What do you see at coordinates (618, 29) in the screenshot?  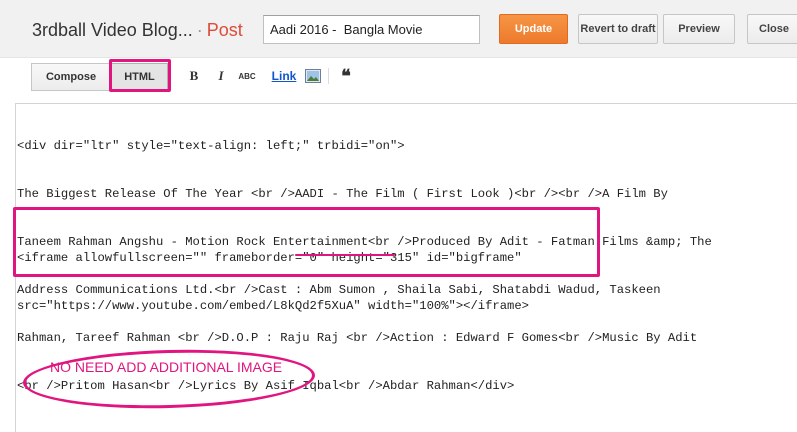 I see `revert-to-draft-button: Revert to draft` at bounding box center [618, 29].